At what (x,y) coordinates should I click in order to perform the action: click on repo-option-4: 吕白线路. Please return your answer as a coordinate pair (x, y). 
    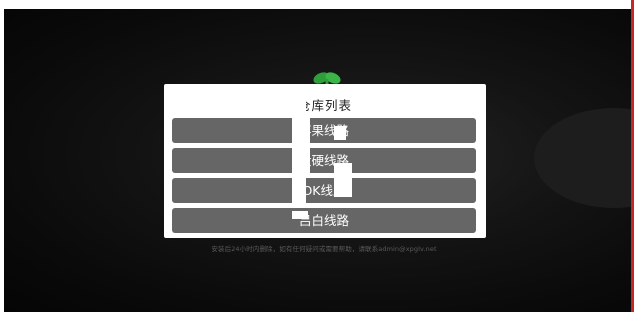
    Looking at the image, I should click on (324, 220).